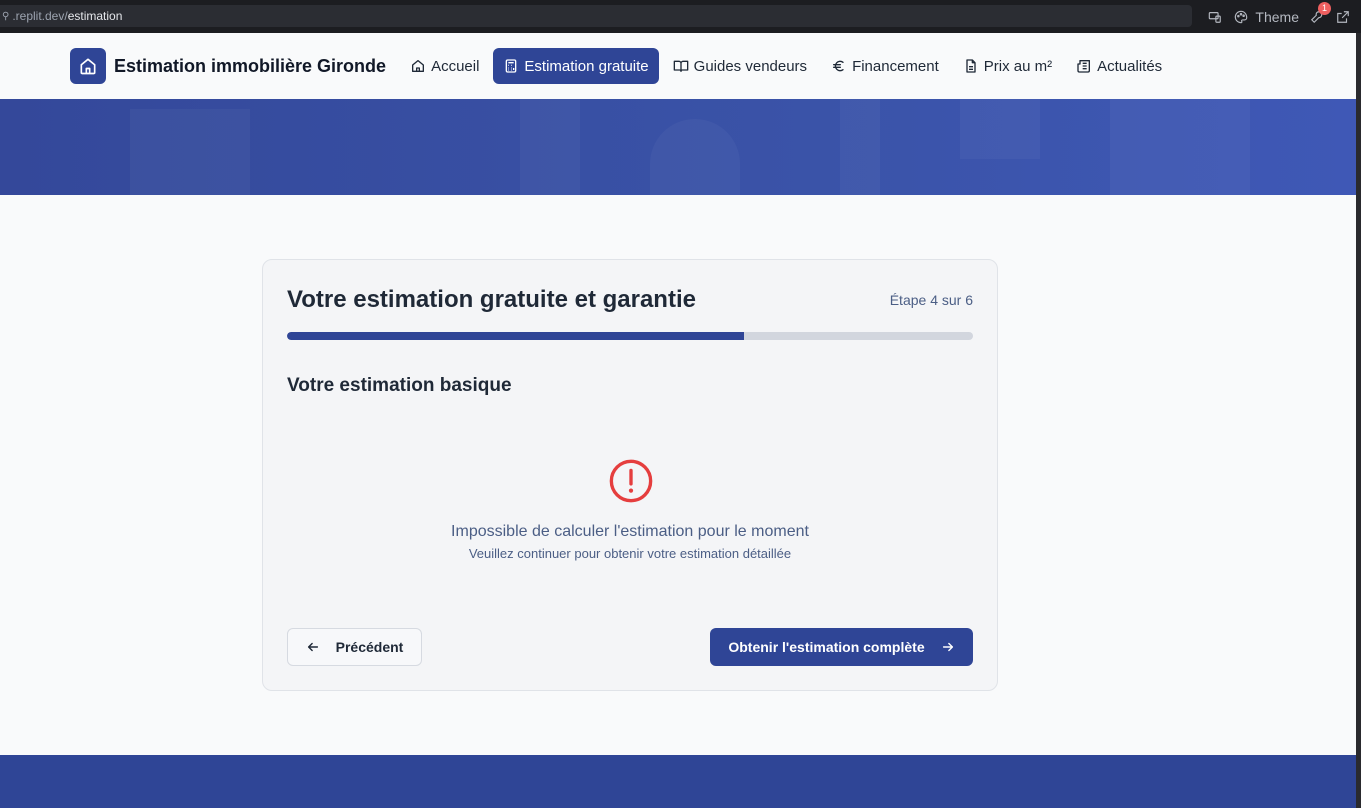 The height and width of the screenshot is (808, 1361). I want to click on get-full-estimate-button: Obtenir l'estimation complète, so click(841, 647).